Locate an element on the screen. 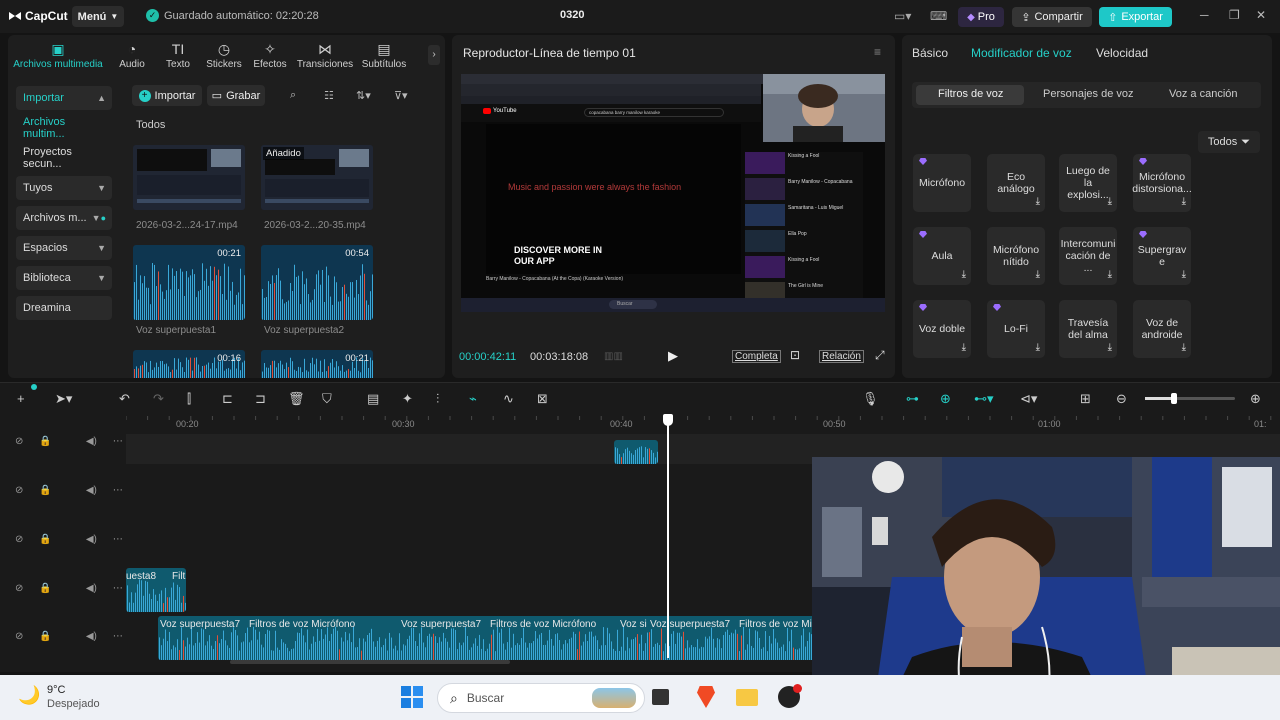 Image resolution: width=1280 pixels, height=720 pixels. effects-icon: ✦ is located at coordinates (407, 399).